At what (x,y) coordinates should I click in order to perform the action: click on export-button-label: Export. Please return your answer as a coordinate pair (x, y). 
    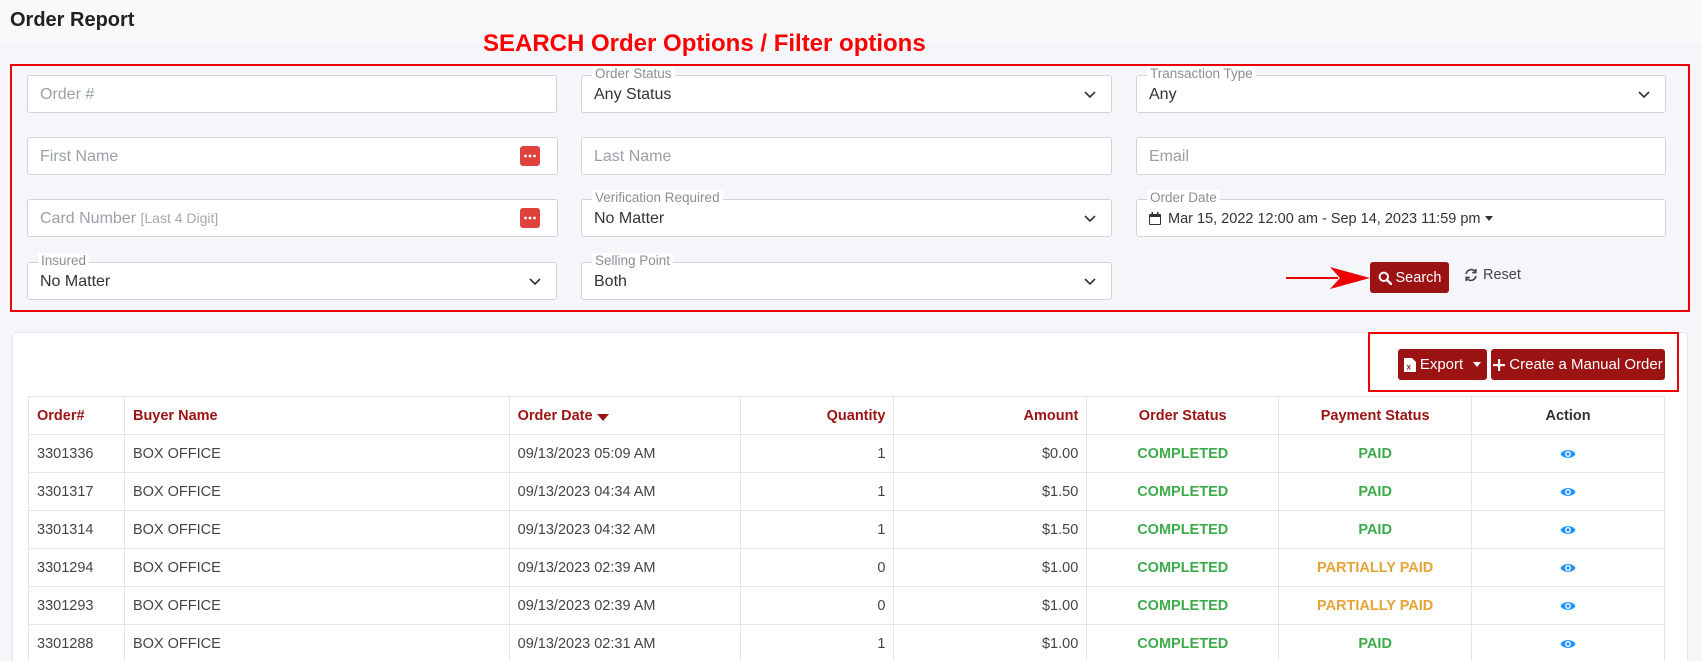
    Looking at the image, I should click on (1441, 364).